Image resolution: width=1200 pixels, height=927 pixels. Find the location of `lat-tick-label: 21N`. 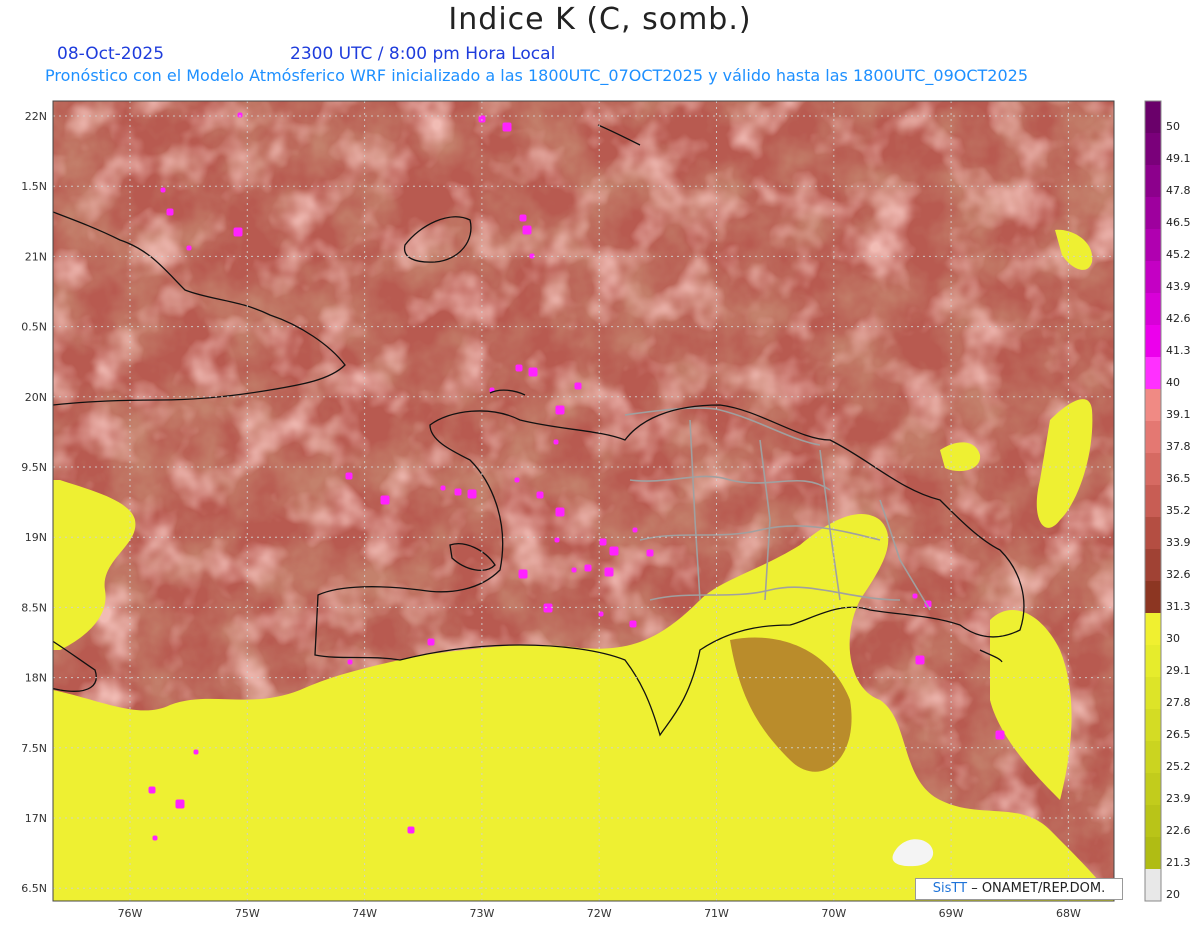

lat-tick-label: 21N is located at coordinates (36, 256).